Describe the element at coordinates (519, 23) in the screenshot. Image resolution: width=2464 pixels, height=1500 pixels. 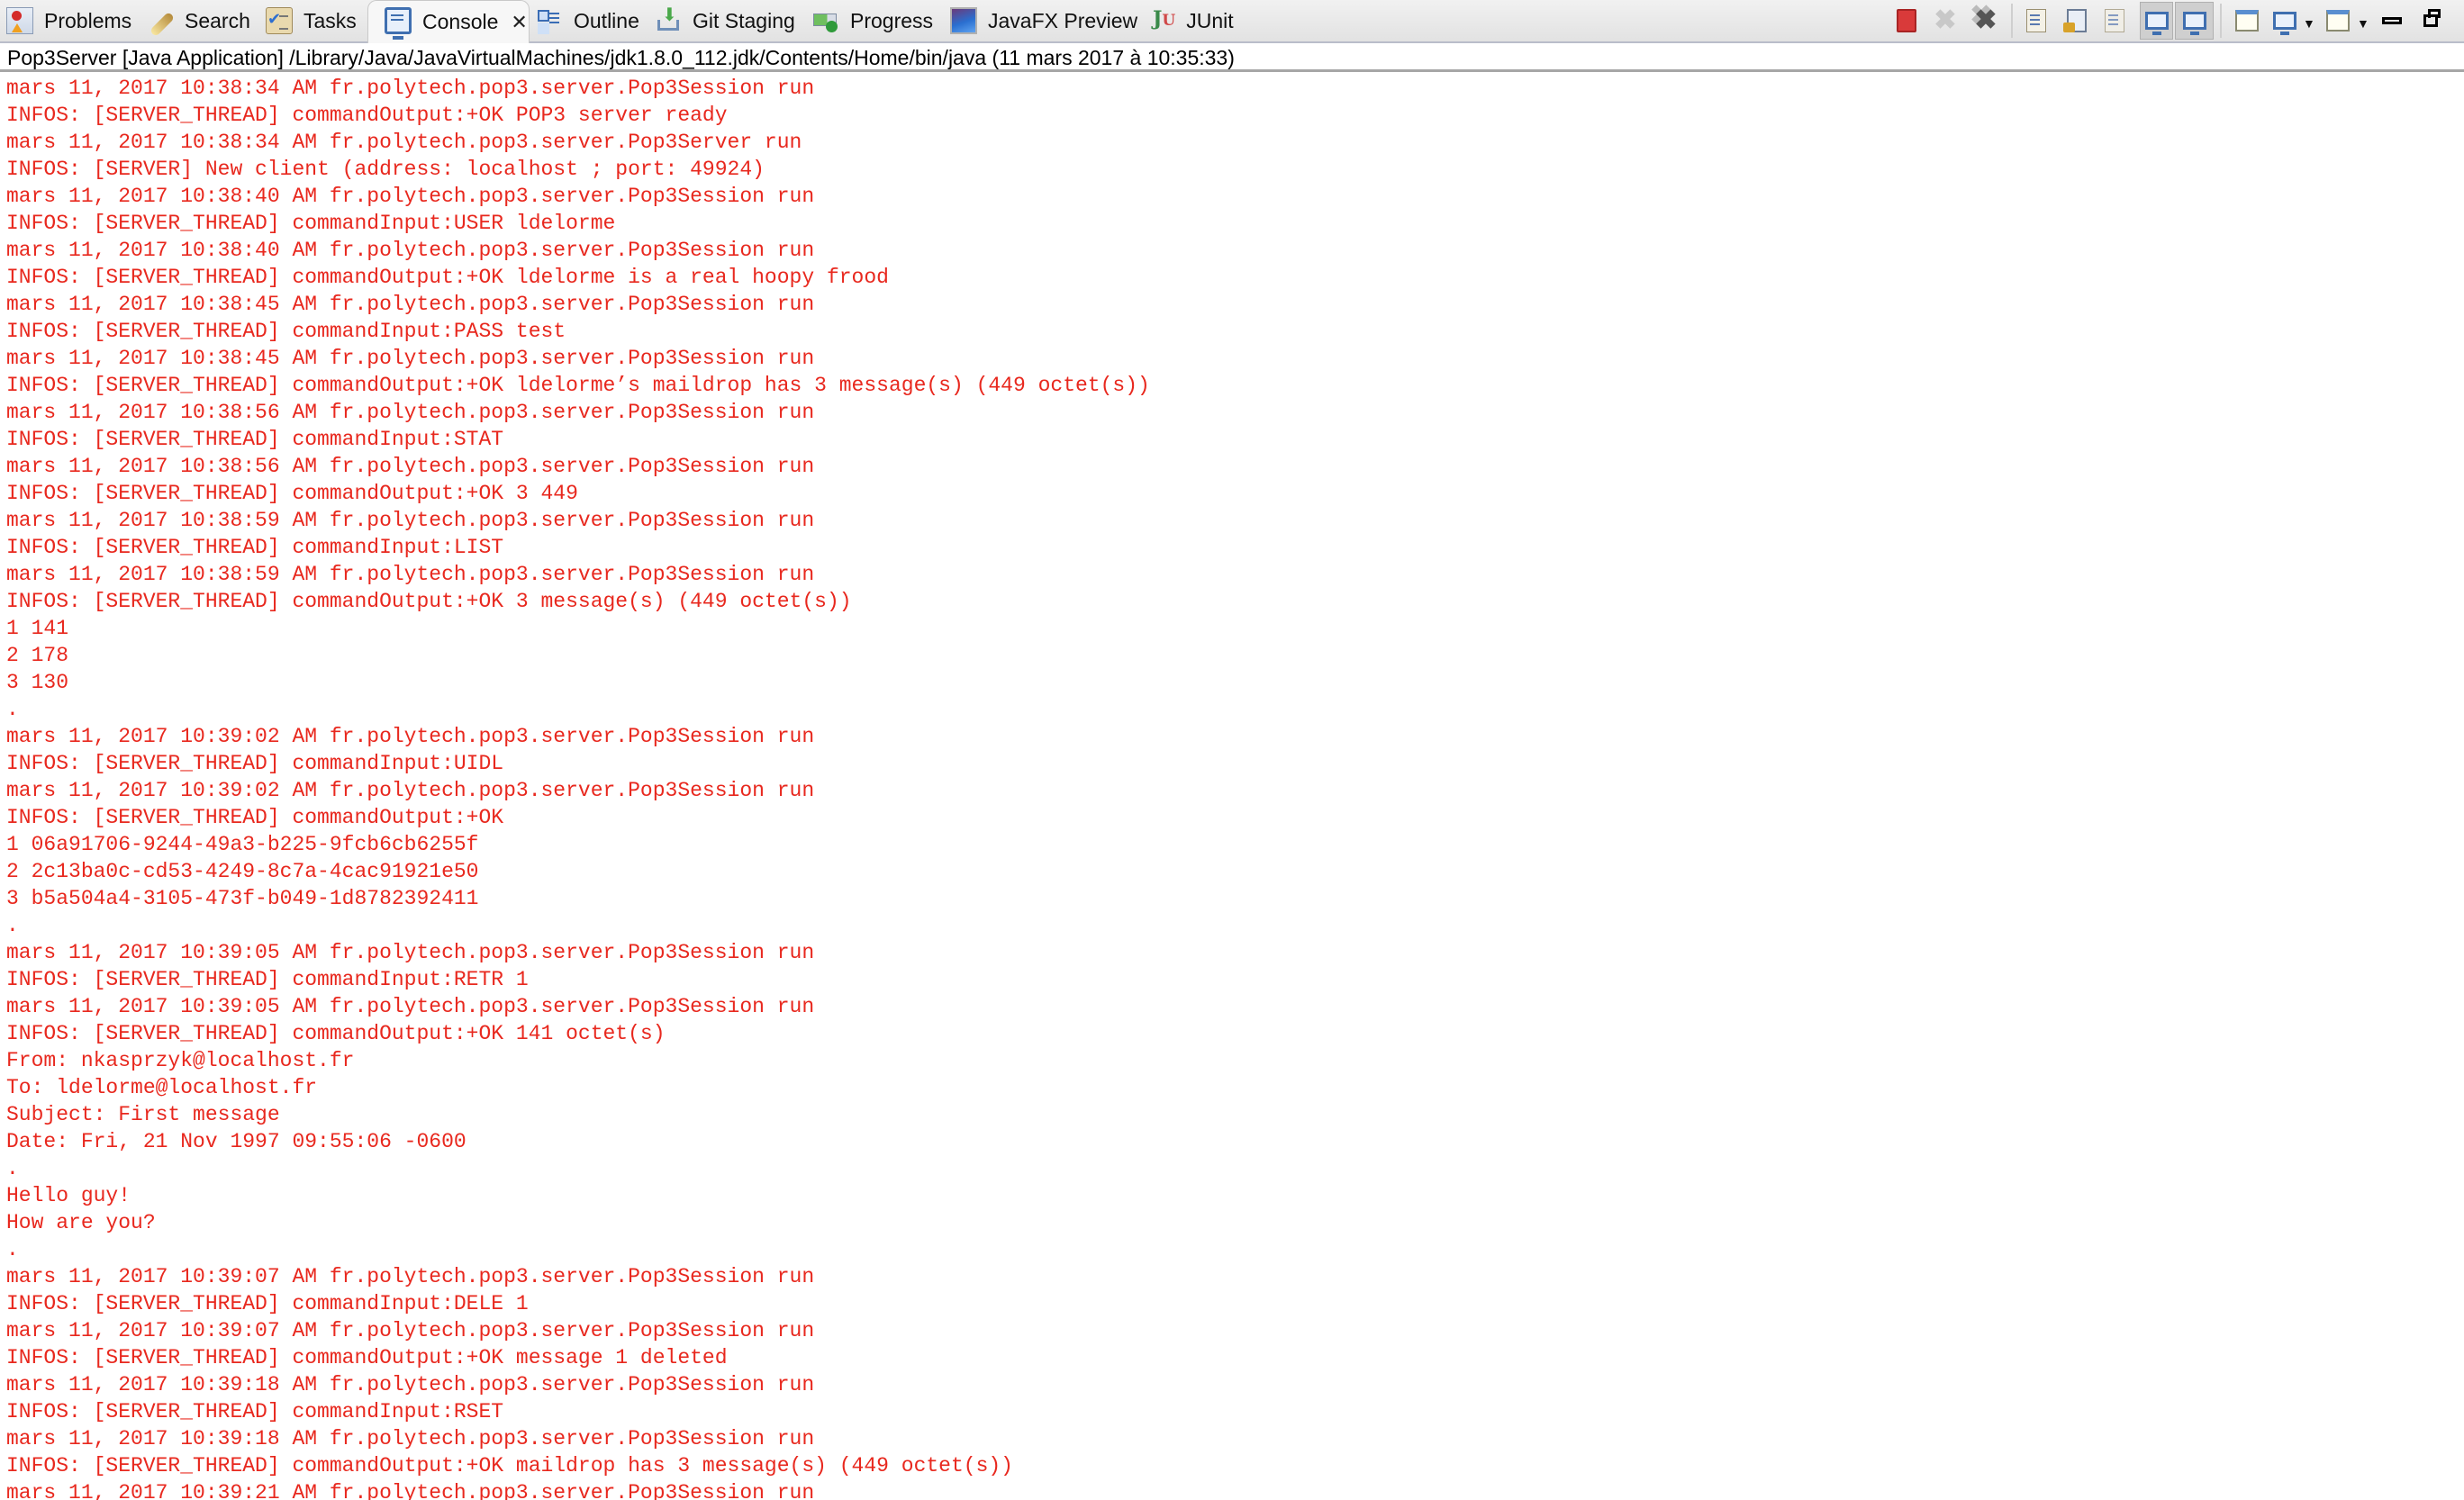
I see `close-tab-icon: ✕` at that location.